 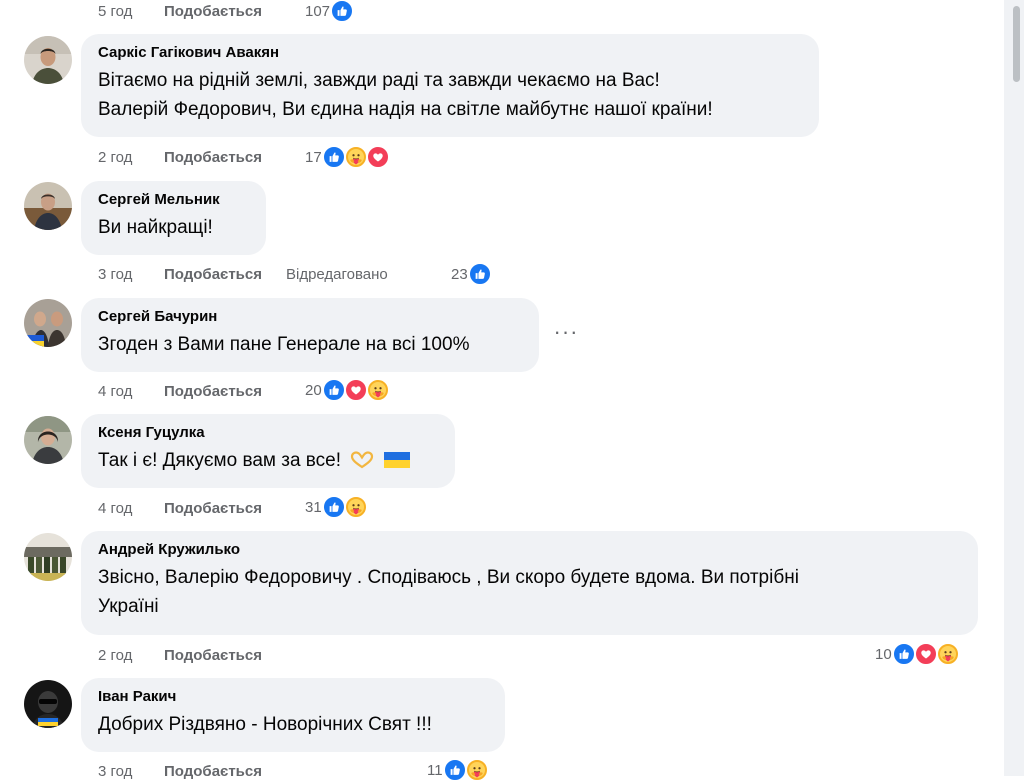 I want to click on comment-text: Ви найкращі!, so click(x=155, y=227).